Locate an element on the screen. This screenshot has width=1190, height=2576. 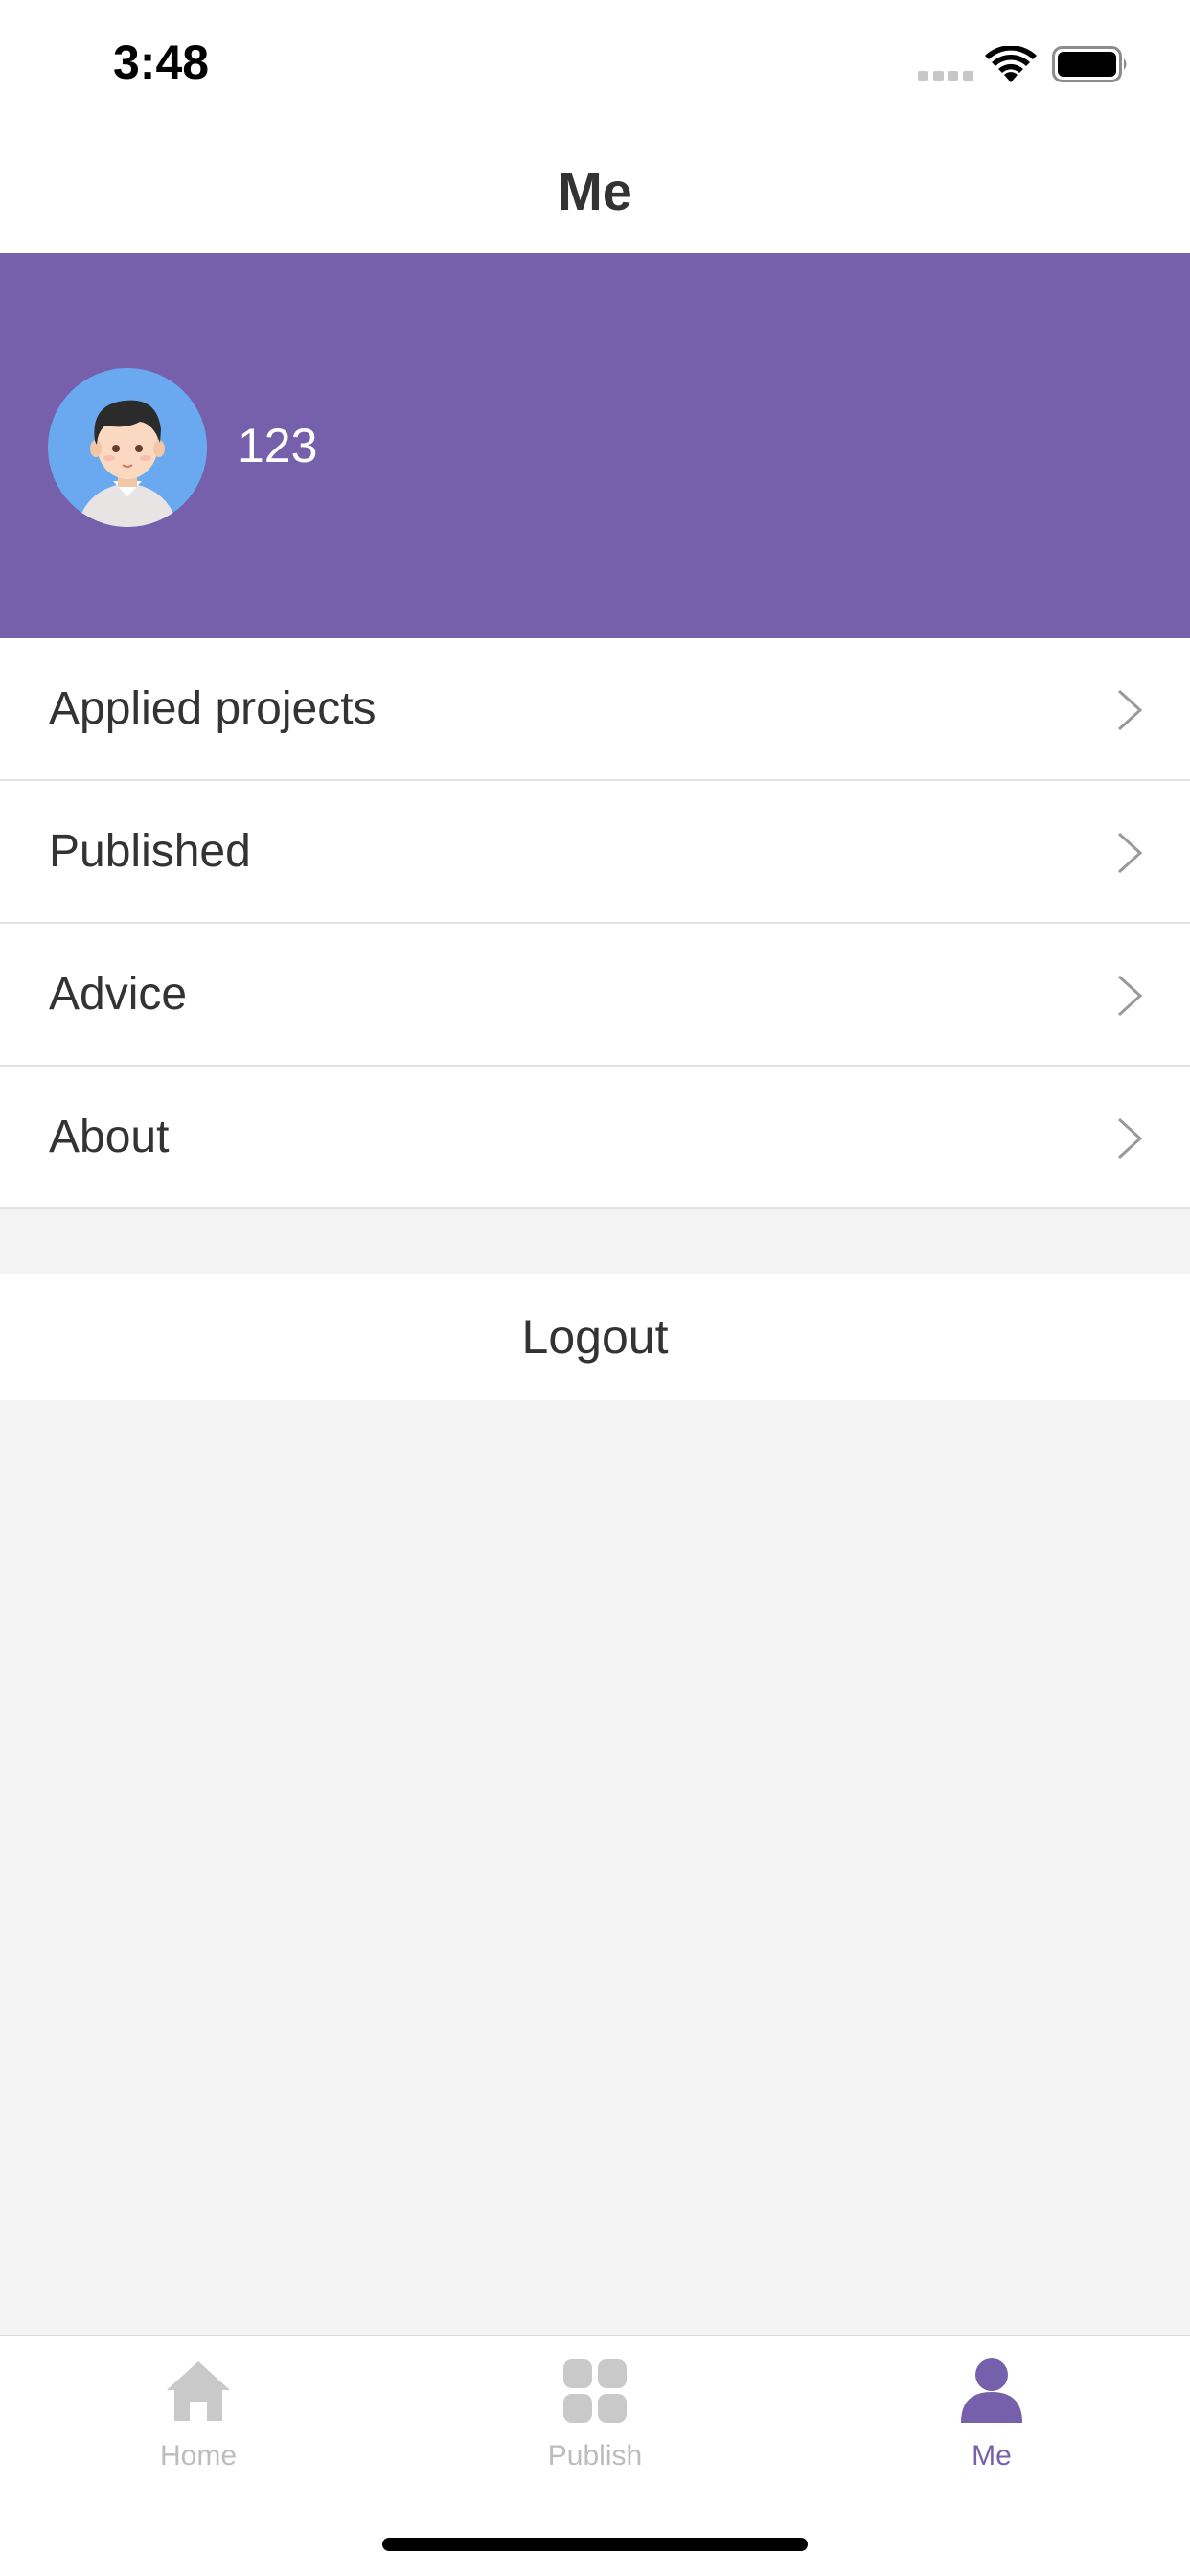
menu-item-advice: Advice is located at coordinates (595, 996).